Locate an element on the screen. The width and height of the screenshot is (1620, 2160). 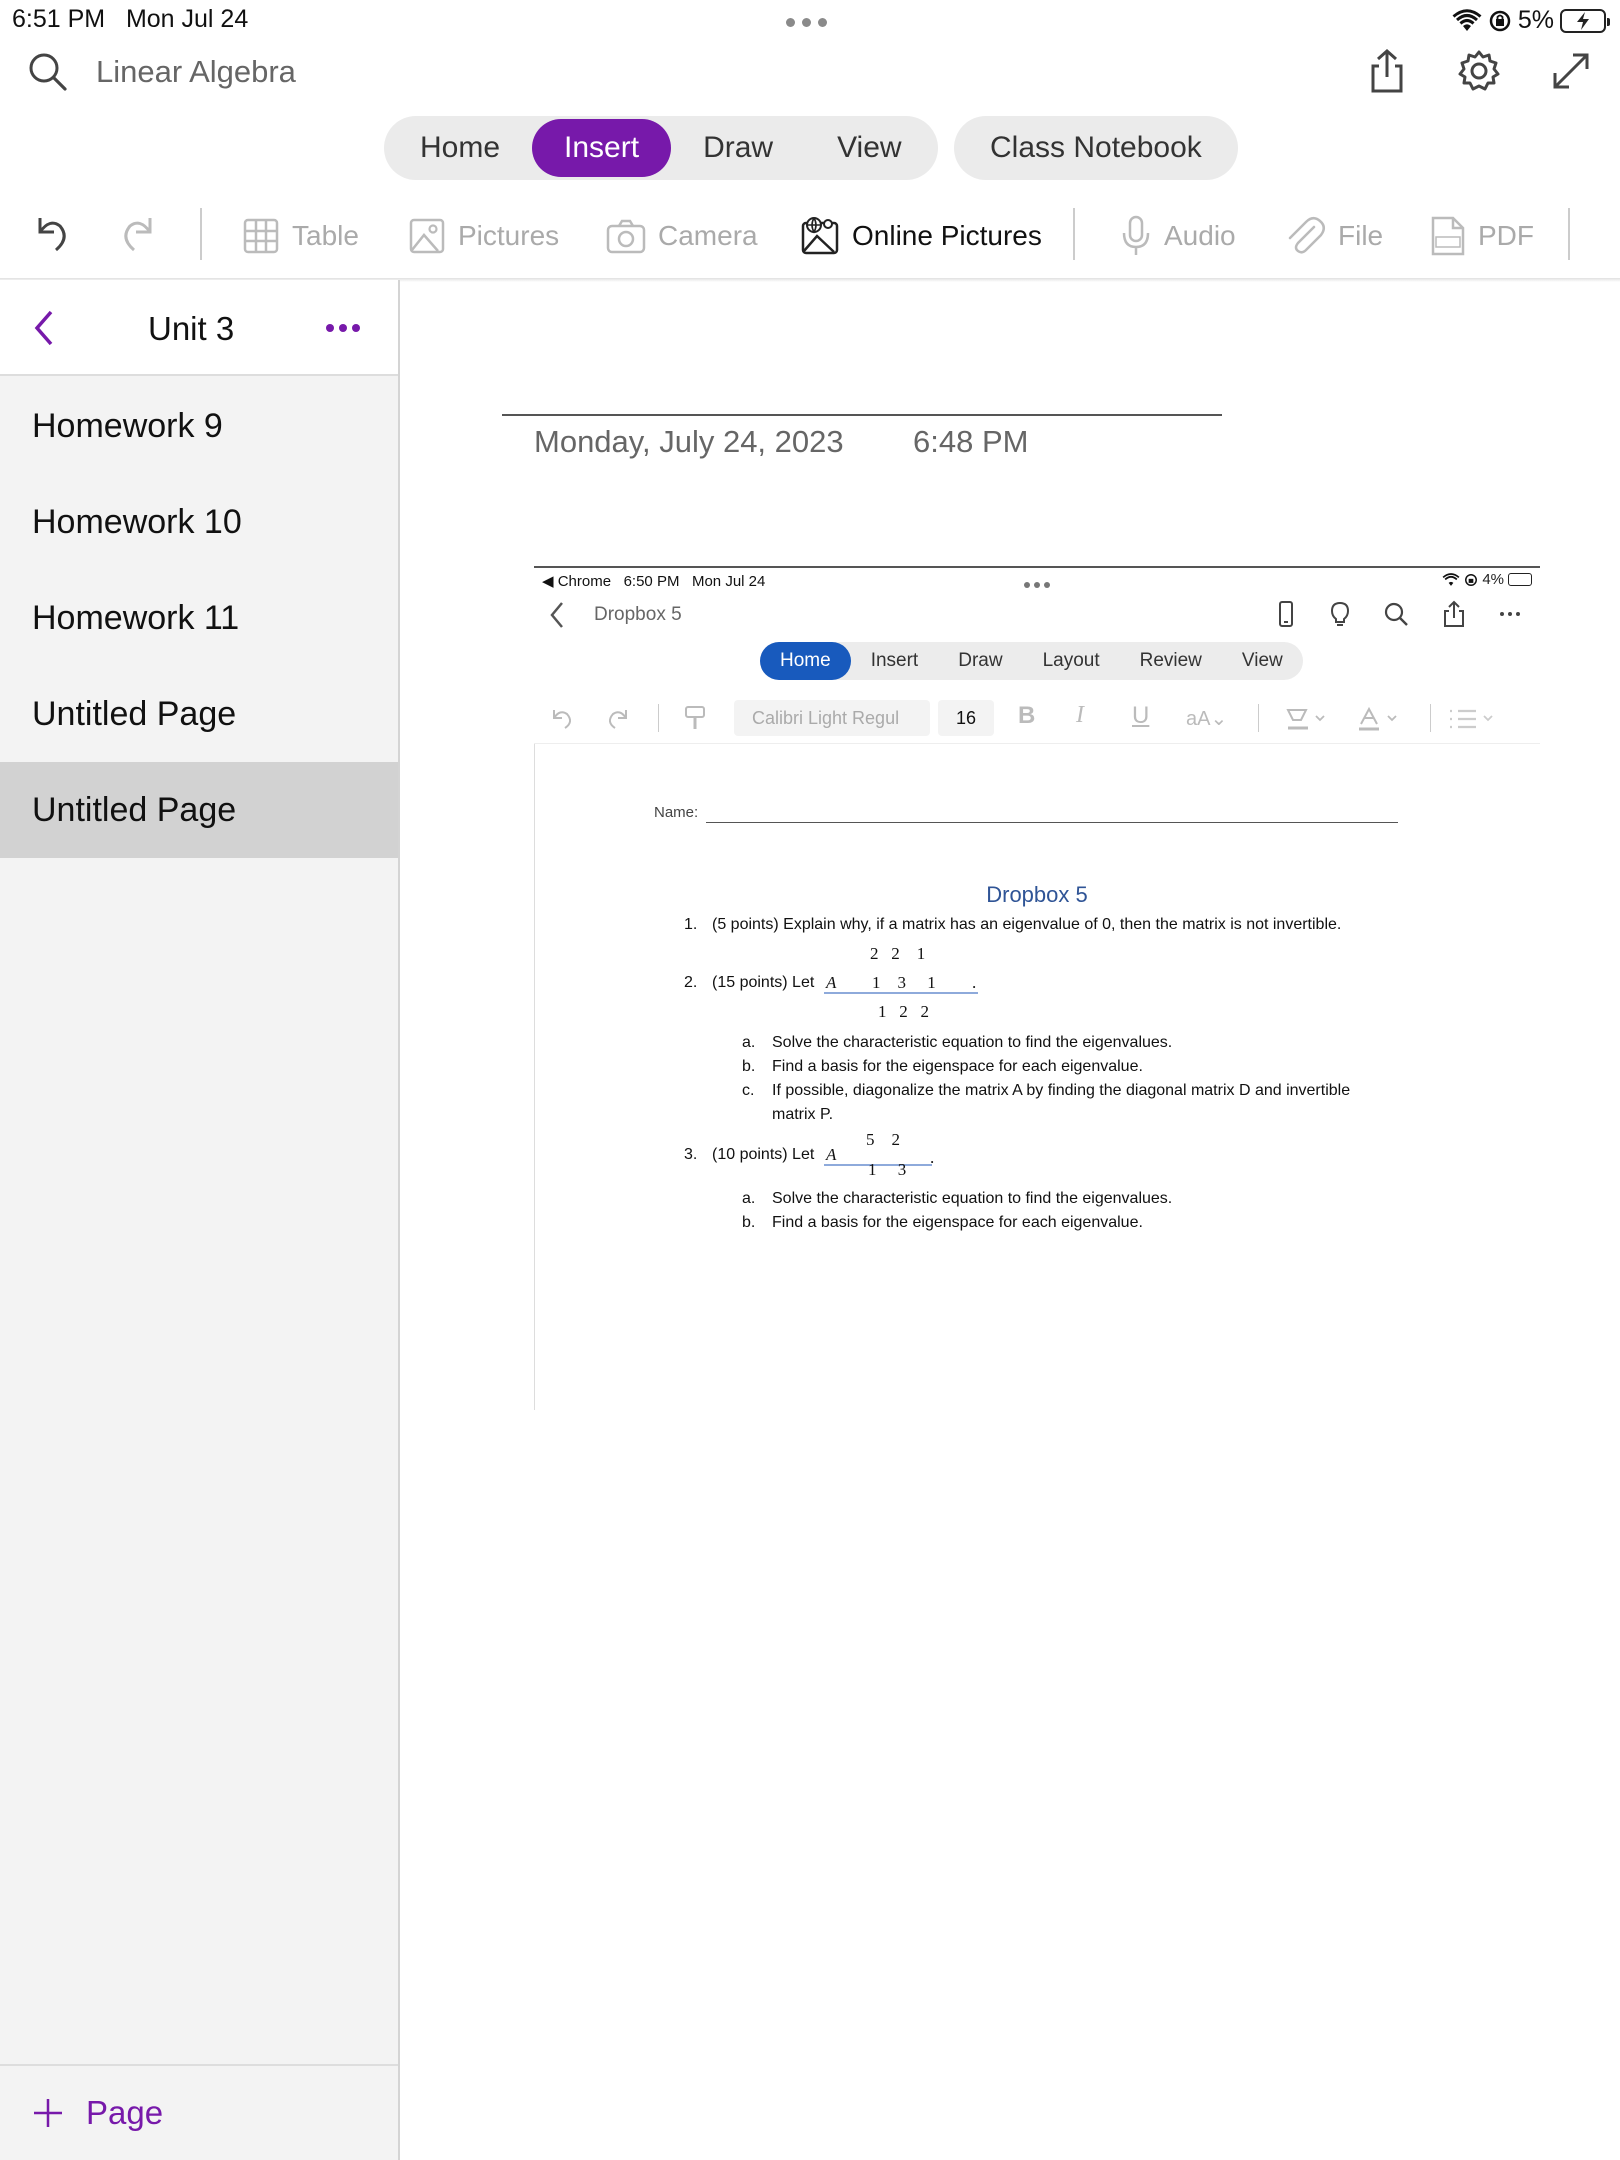
orientation-lock-icon is located at coordinates (1500, 20).